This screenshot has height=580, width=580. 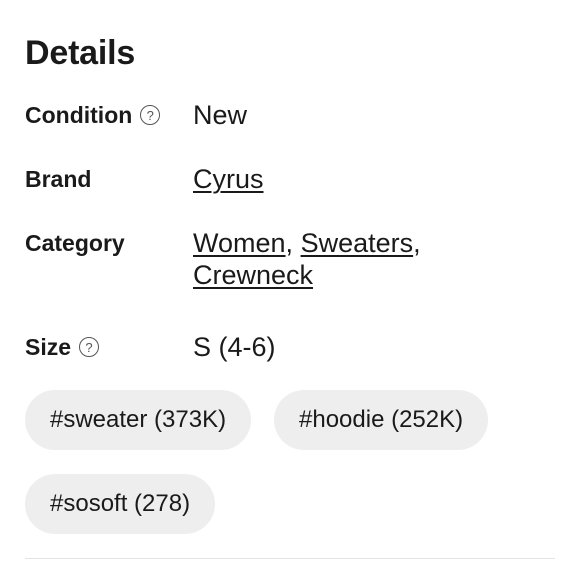 What do you see at coordinates (290, 558) in the screenshot?
I see `section-divider` at bounding box center [290, 558].